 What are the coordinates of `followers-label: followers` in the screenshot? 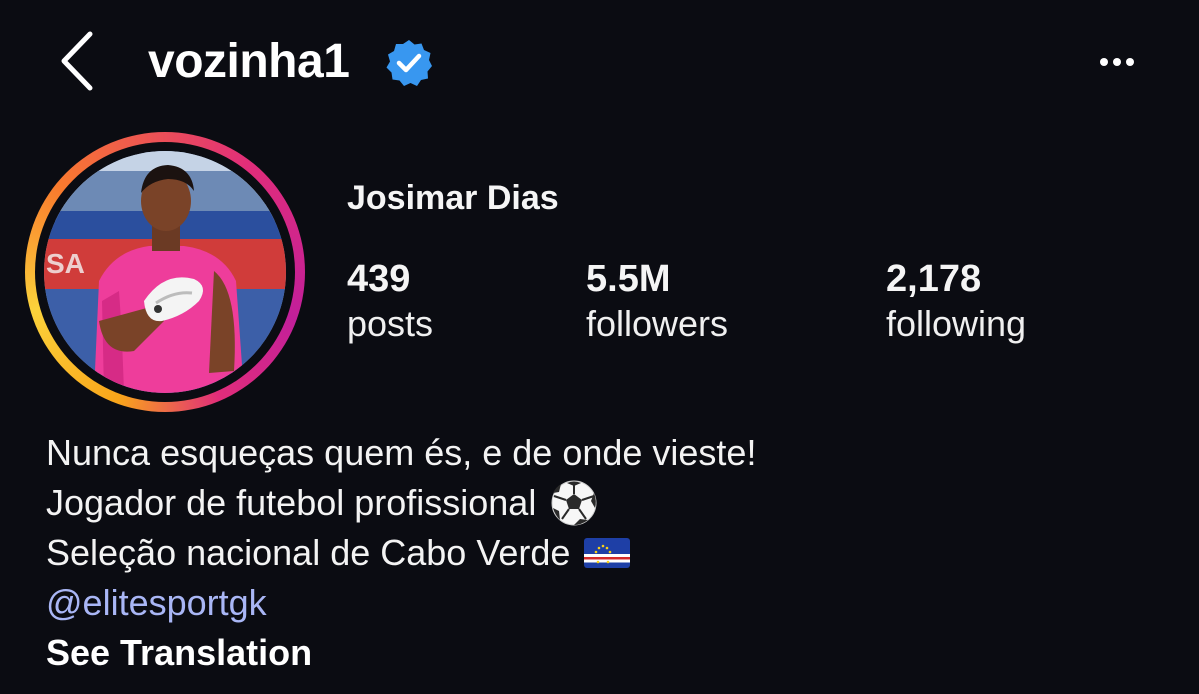 It's located at (657, 323).